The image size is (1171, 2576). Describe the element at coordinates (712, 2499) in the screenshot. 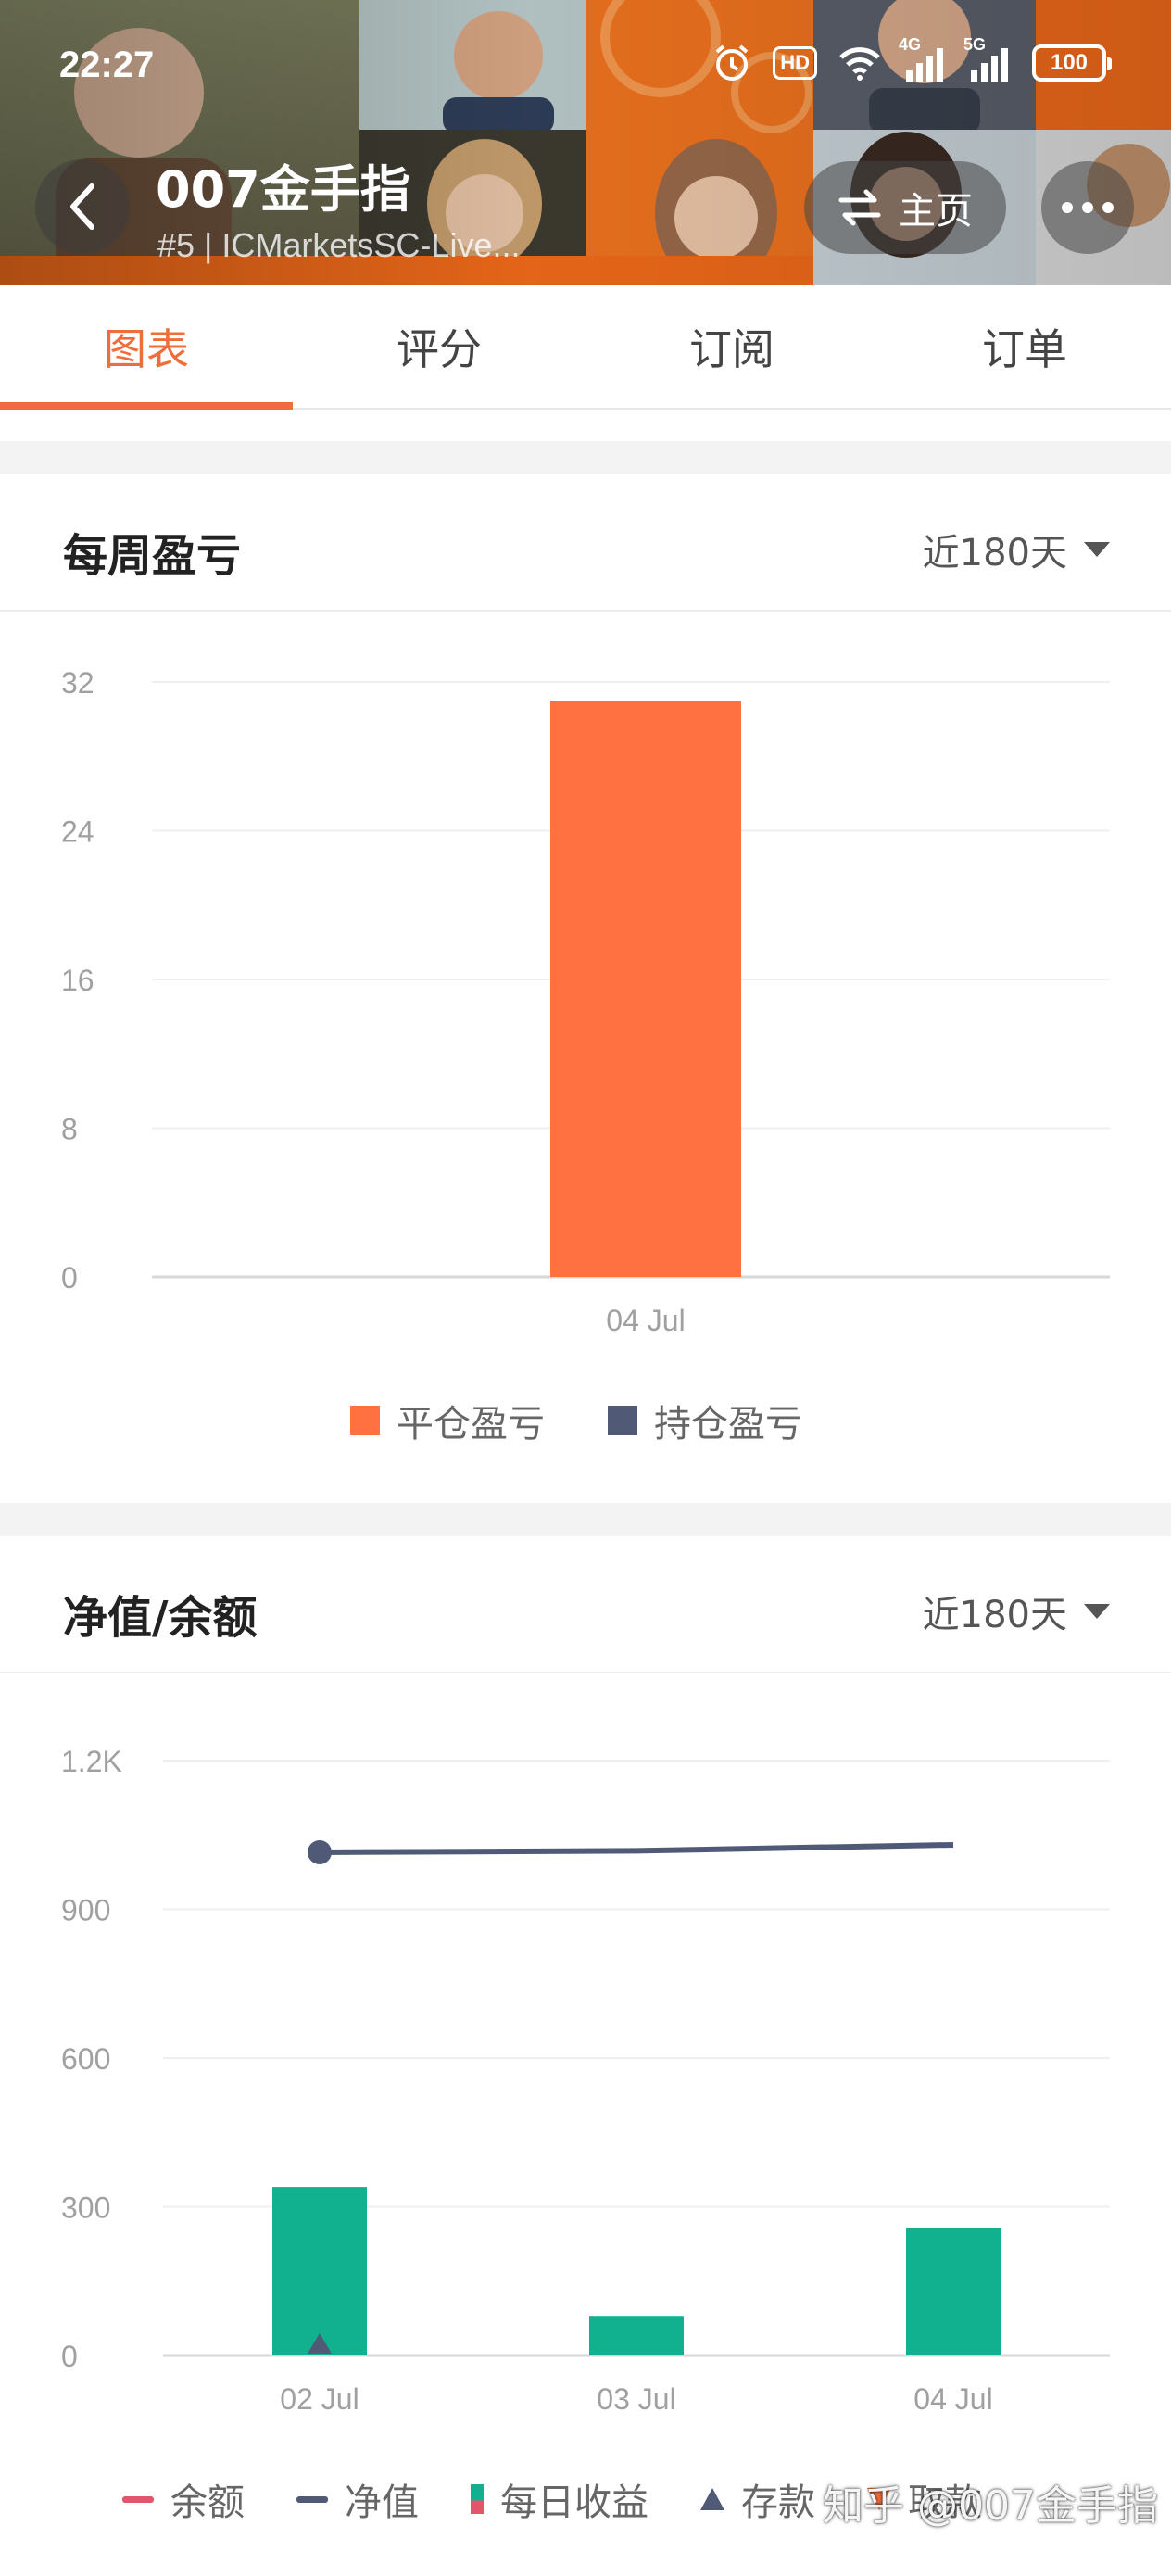

I see `triangle-up-icon` at that location.